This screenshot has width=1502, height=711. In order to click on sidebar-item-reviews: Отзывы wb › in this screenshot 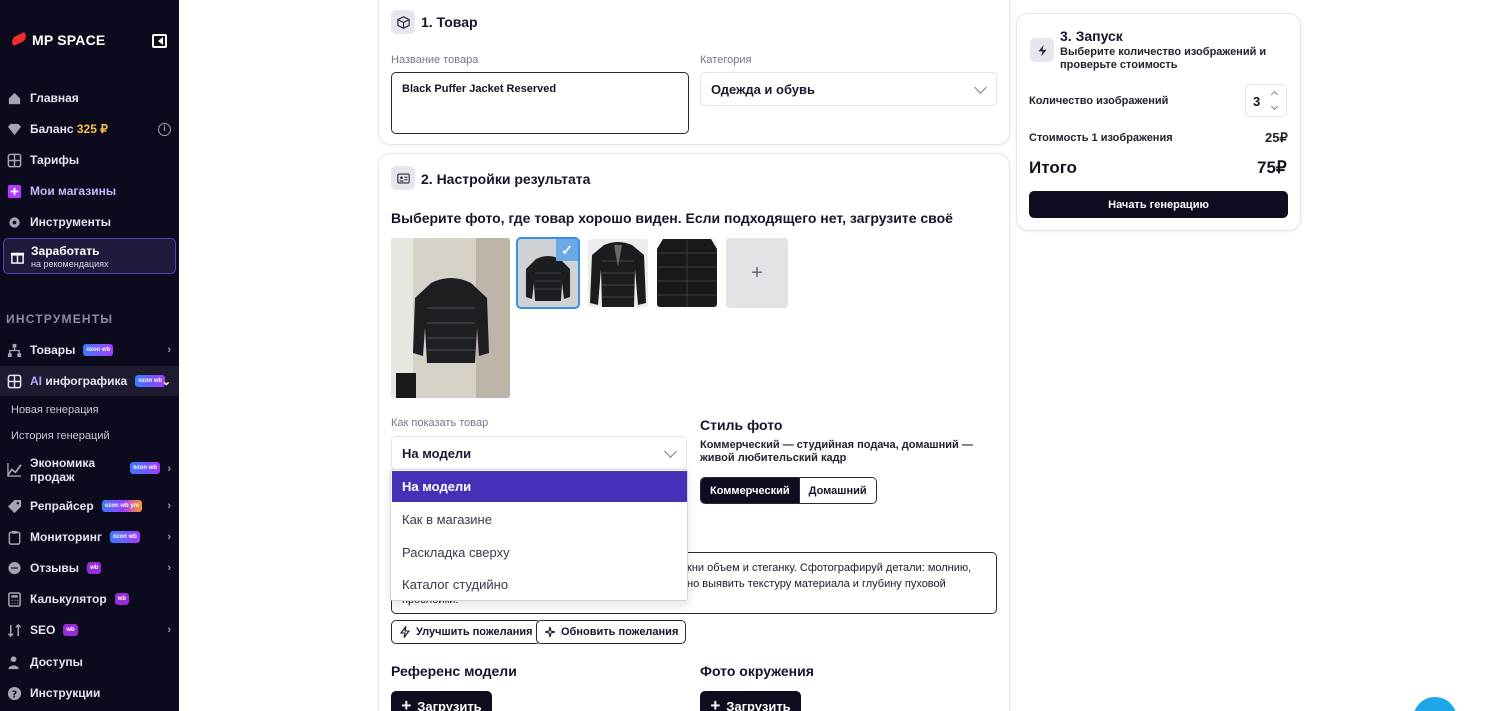, I will do `click(91, 568)`.